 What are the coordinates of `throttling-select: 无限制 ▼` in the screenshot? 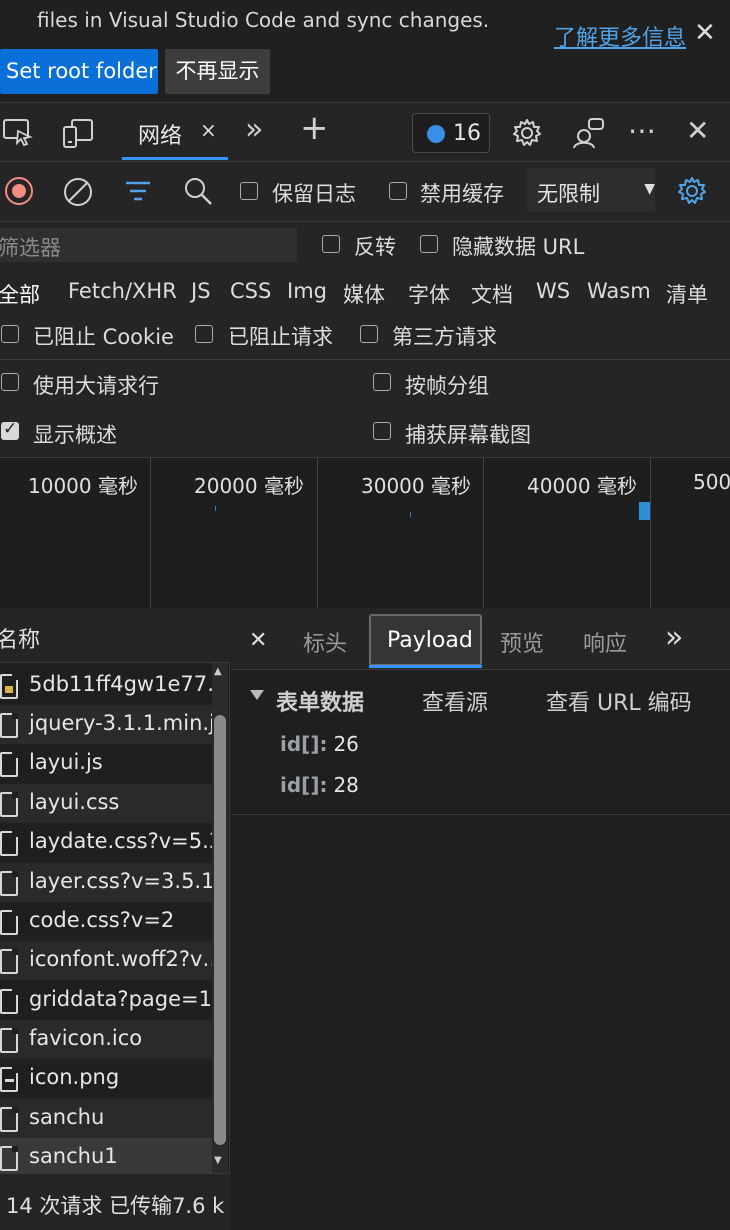 It's located at (591, 190).